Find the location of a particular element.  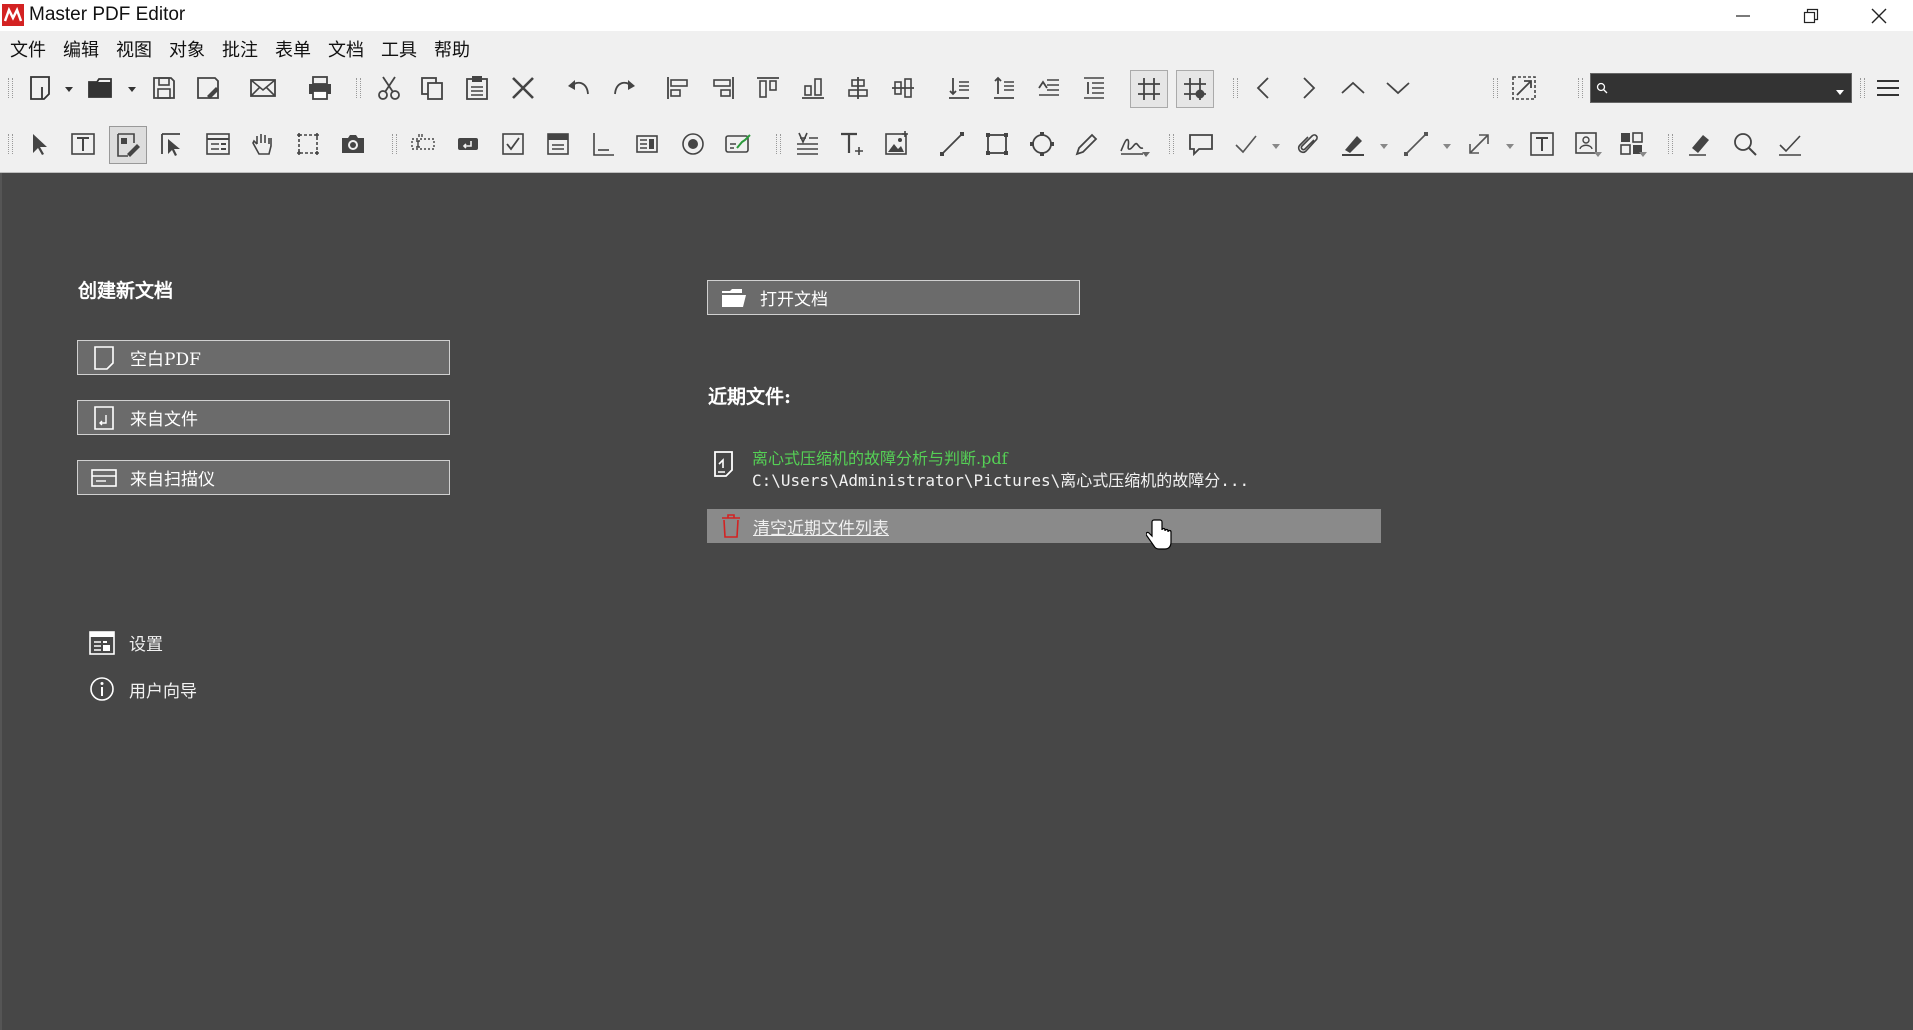

page-down-button is located at coordinates (1398, 88).